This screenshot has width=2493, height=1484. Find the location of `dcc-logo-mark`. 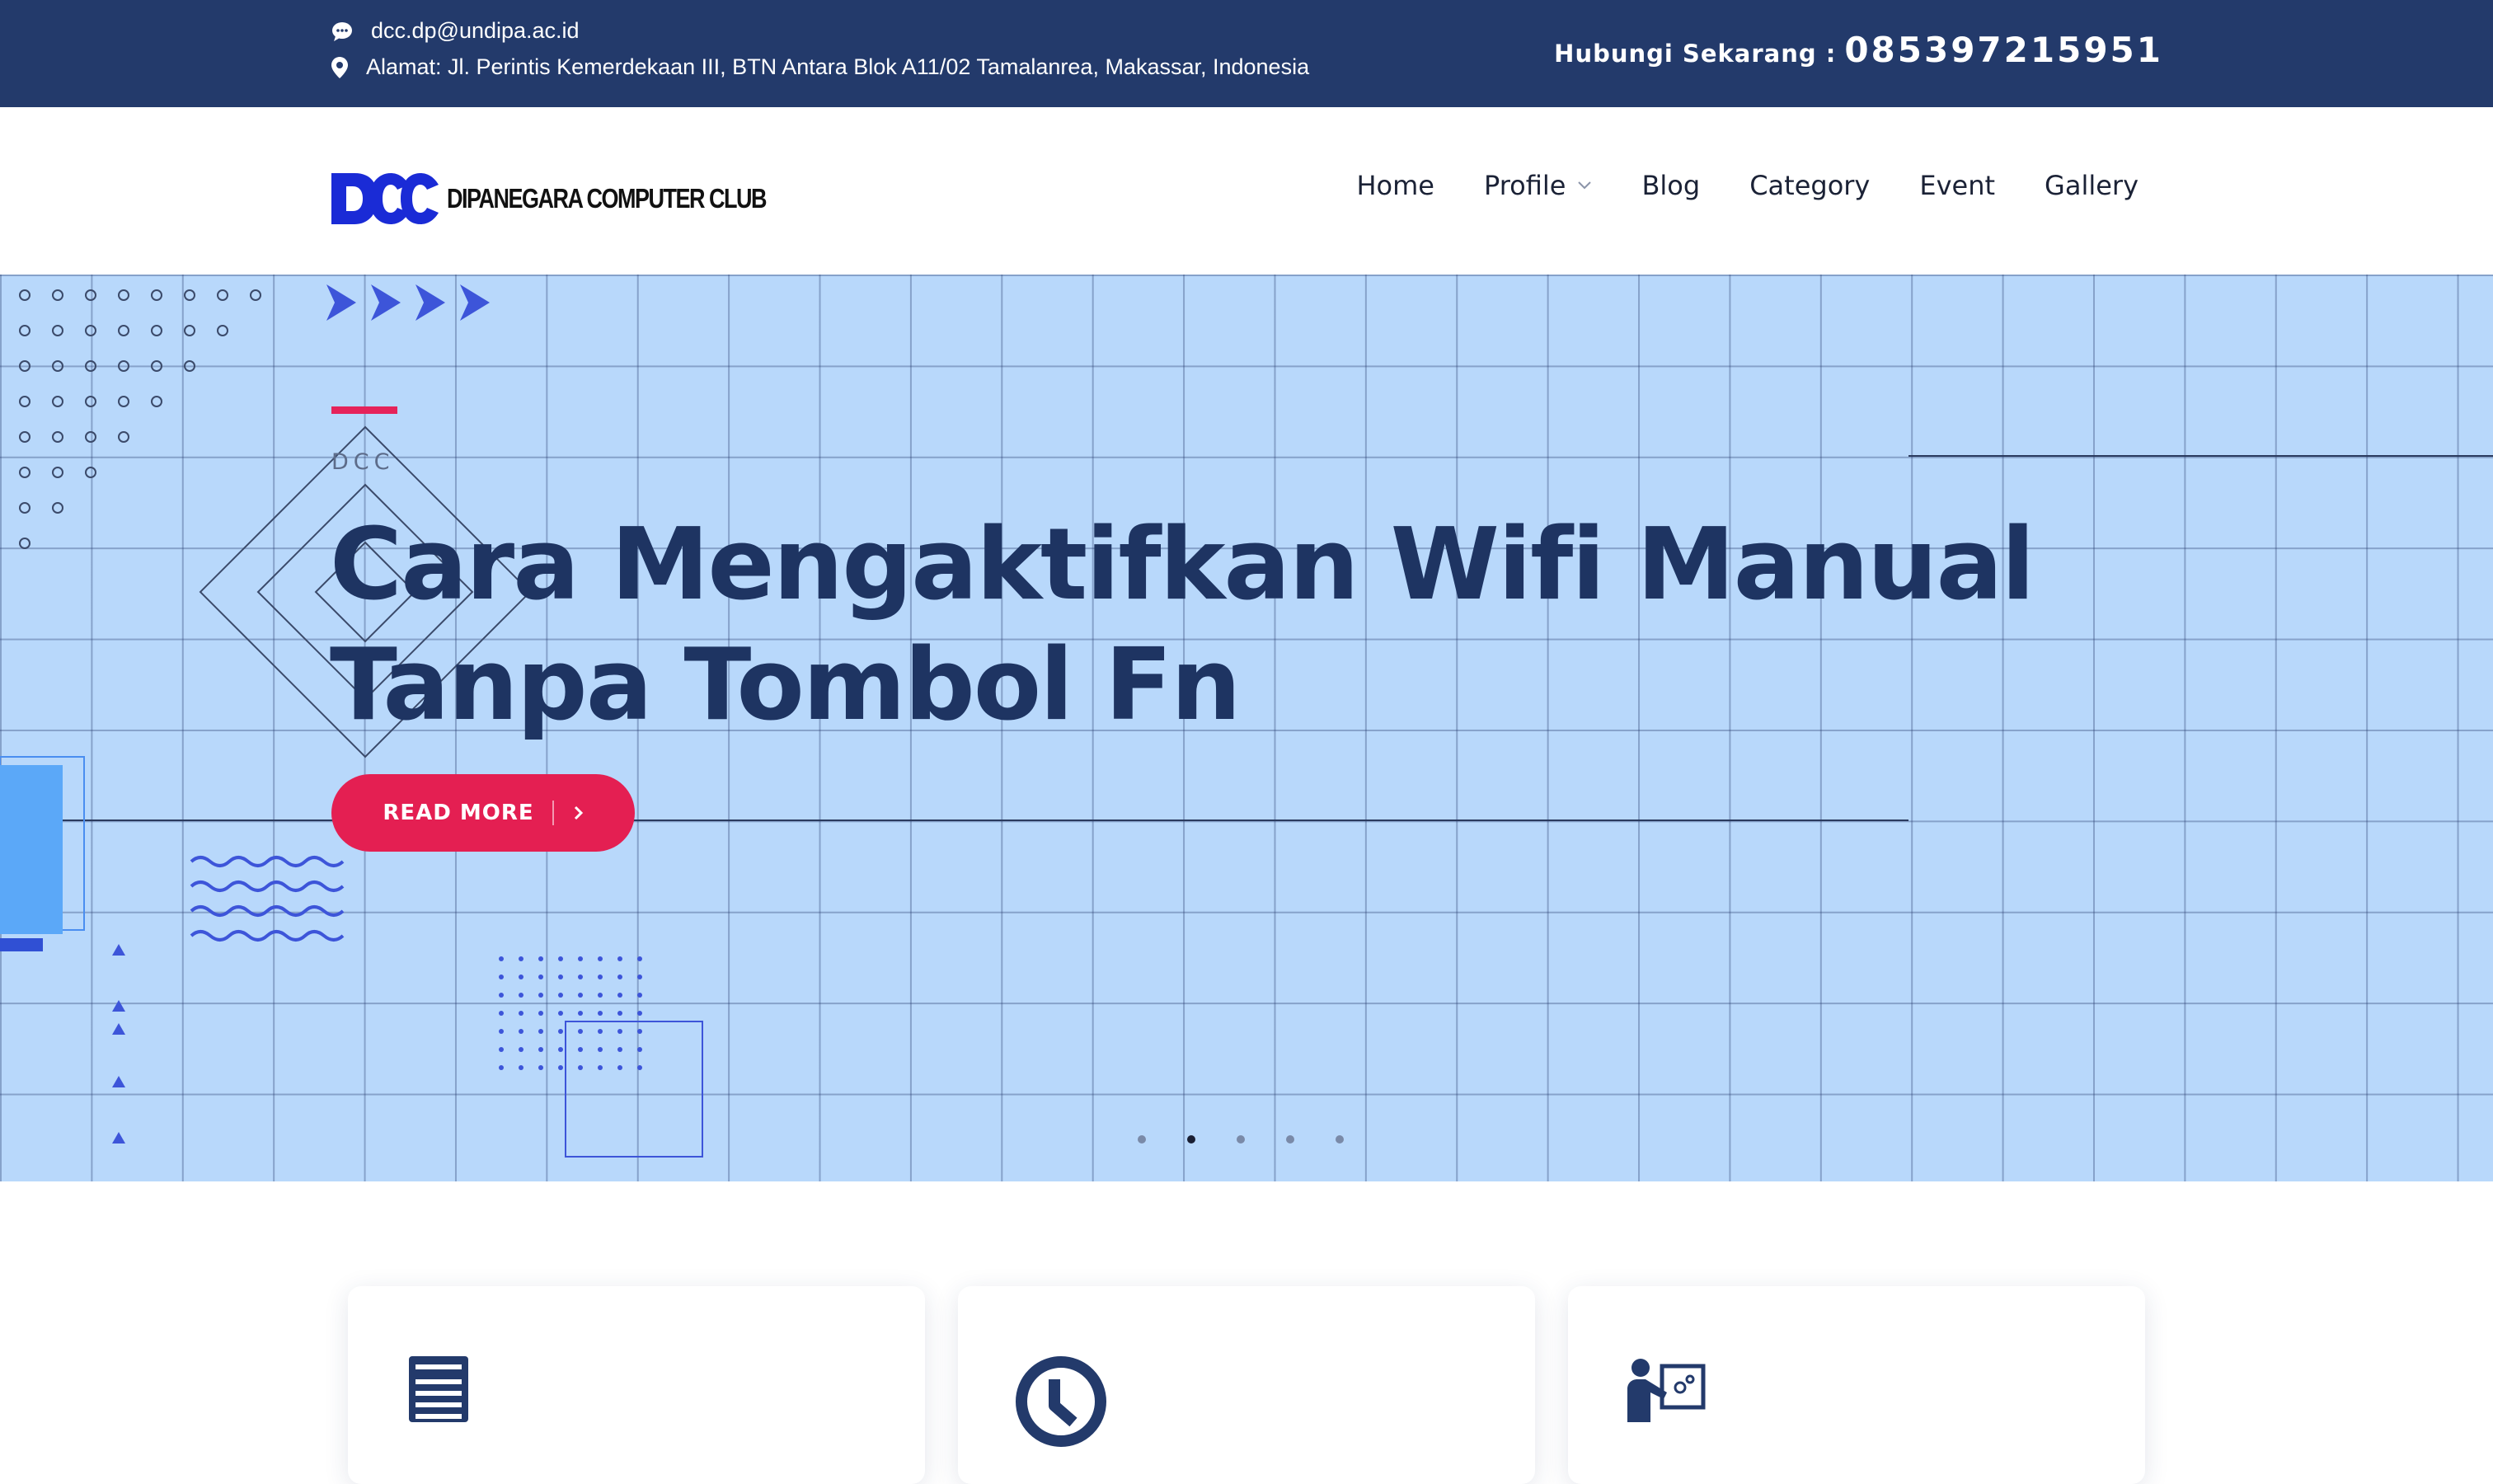

dcc-logo-mark is located at coordinates (385, 198).